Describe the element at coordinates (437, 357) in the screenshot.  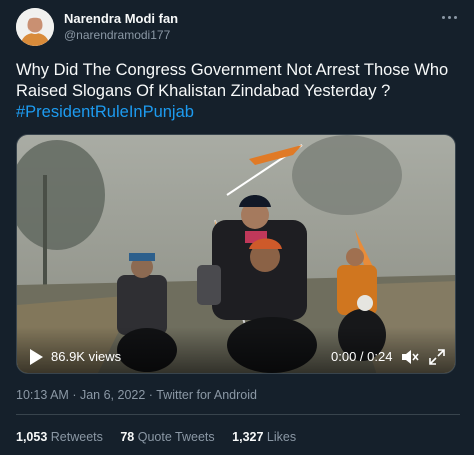
I see `fullscreen-icon` at that location.